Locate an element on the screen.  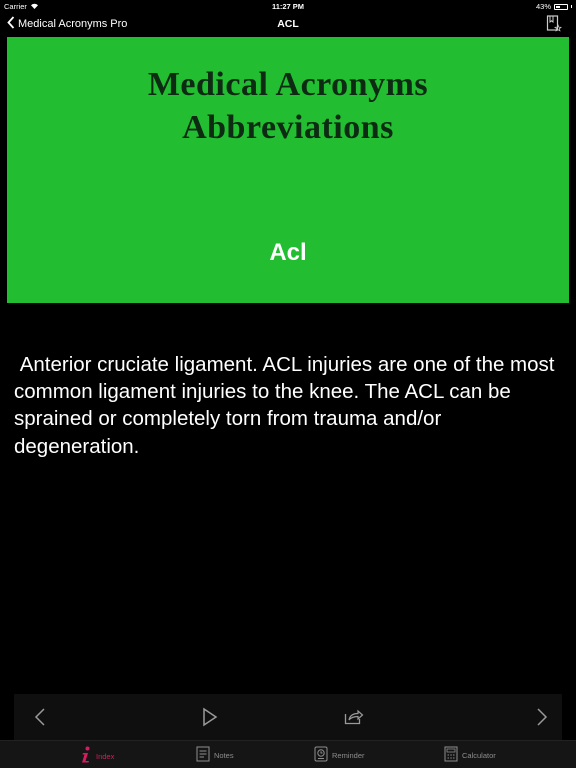
tab-index-label: Index is located at coordinates (105, 756).